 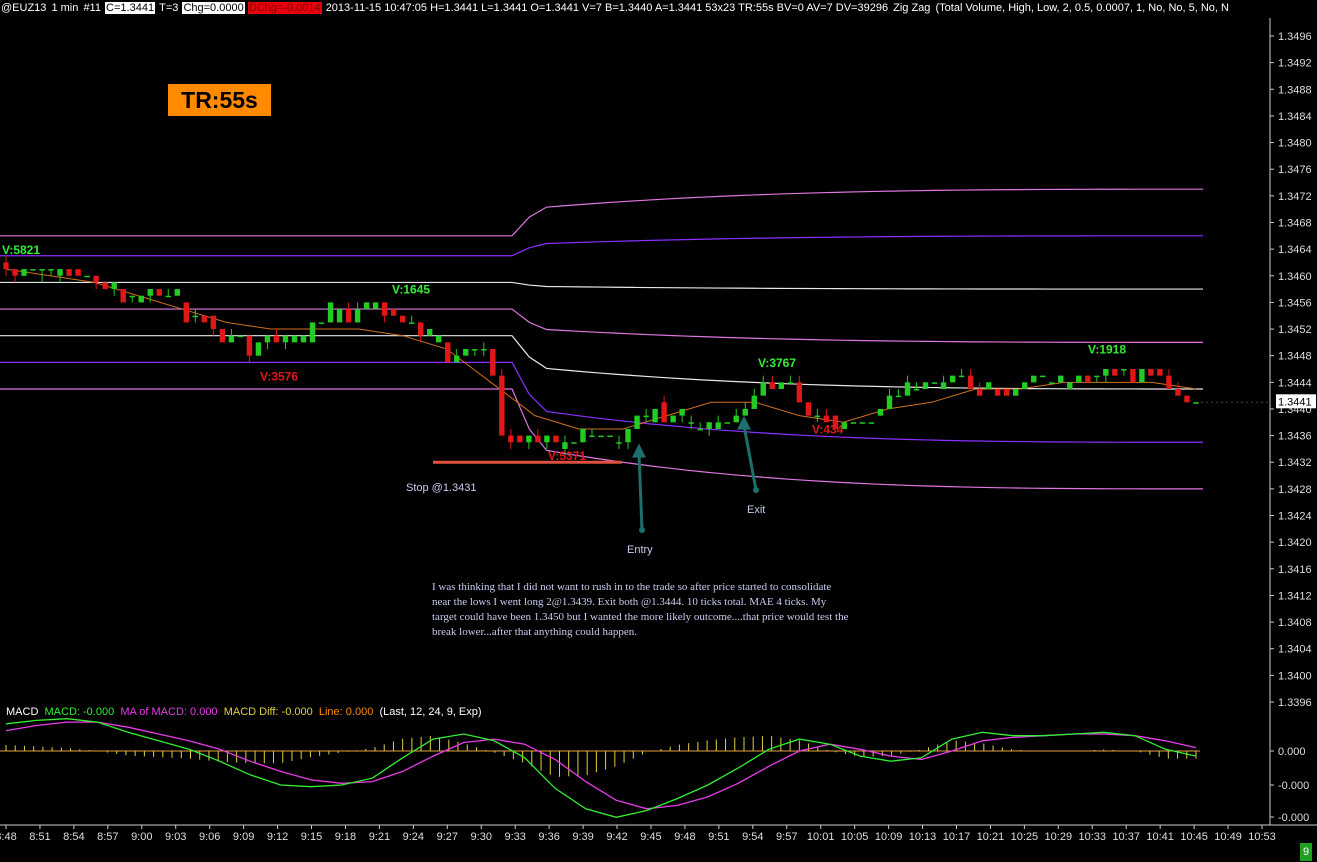 What do you see at coordinates (1306, 852) in the screenshot?
I see `corner-badge: 9` at bounding box center [1306, 852].